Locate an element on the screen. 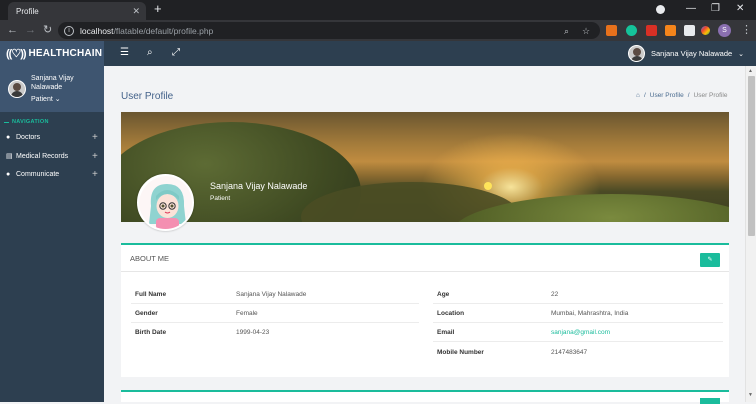  reload-icon: ↻ is located at coordinates (47, 30).